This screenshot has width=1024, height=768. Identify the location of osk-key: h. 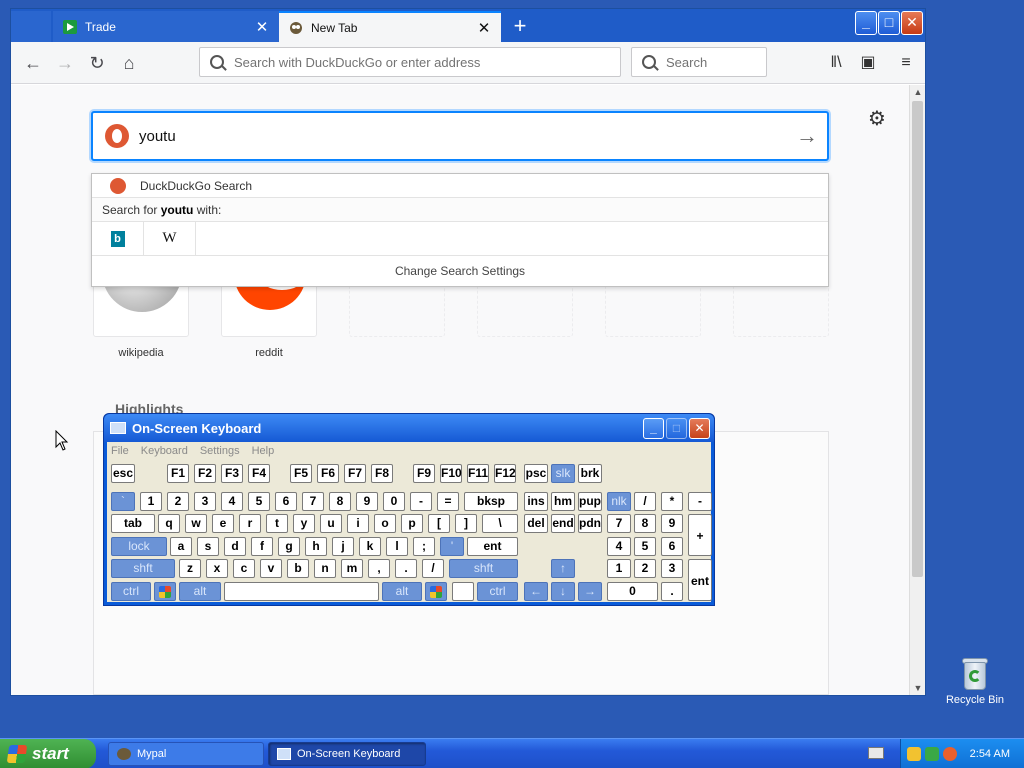
(316, 546).